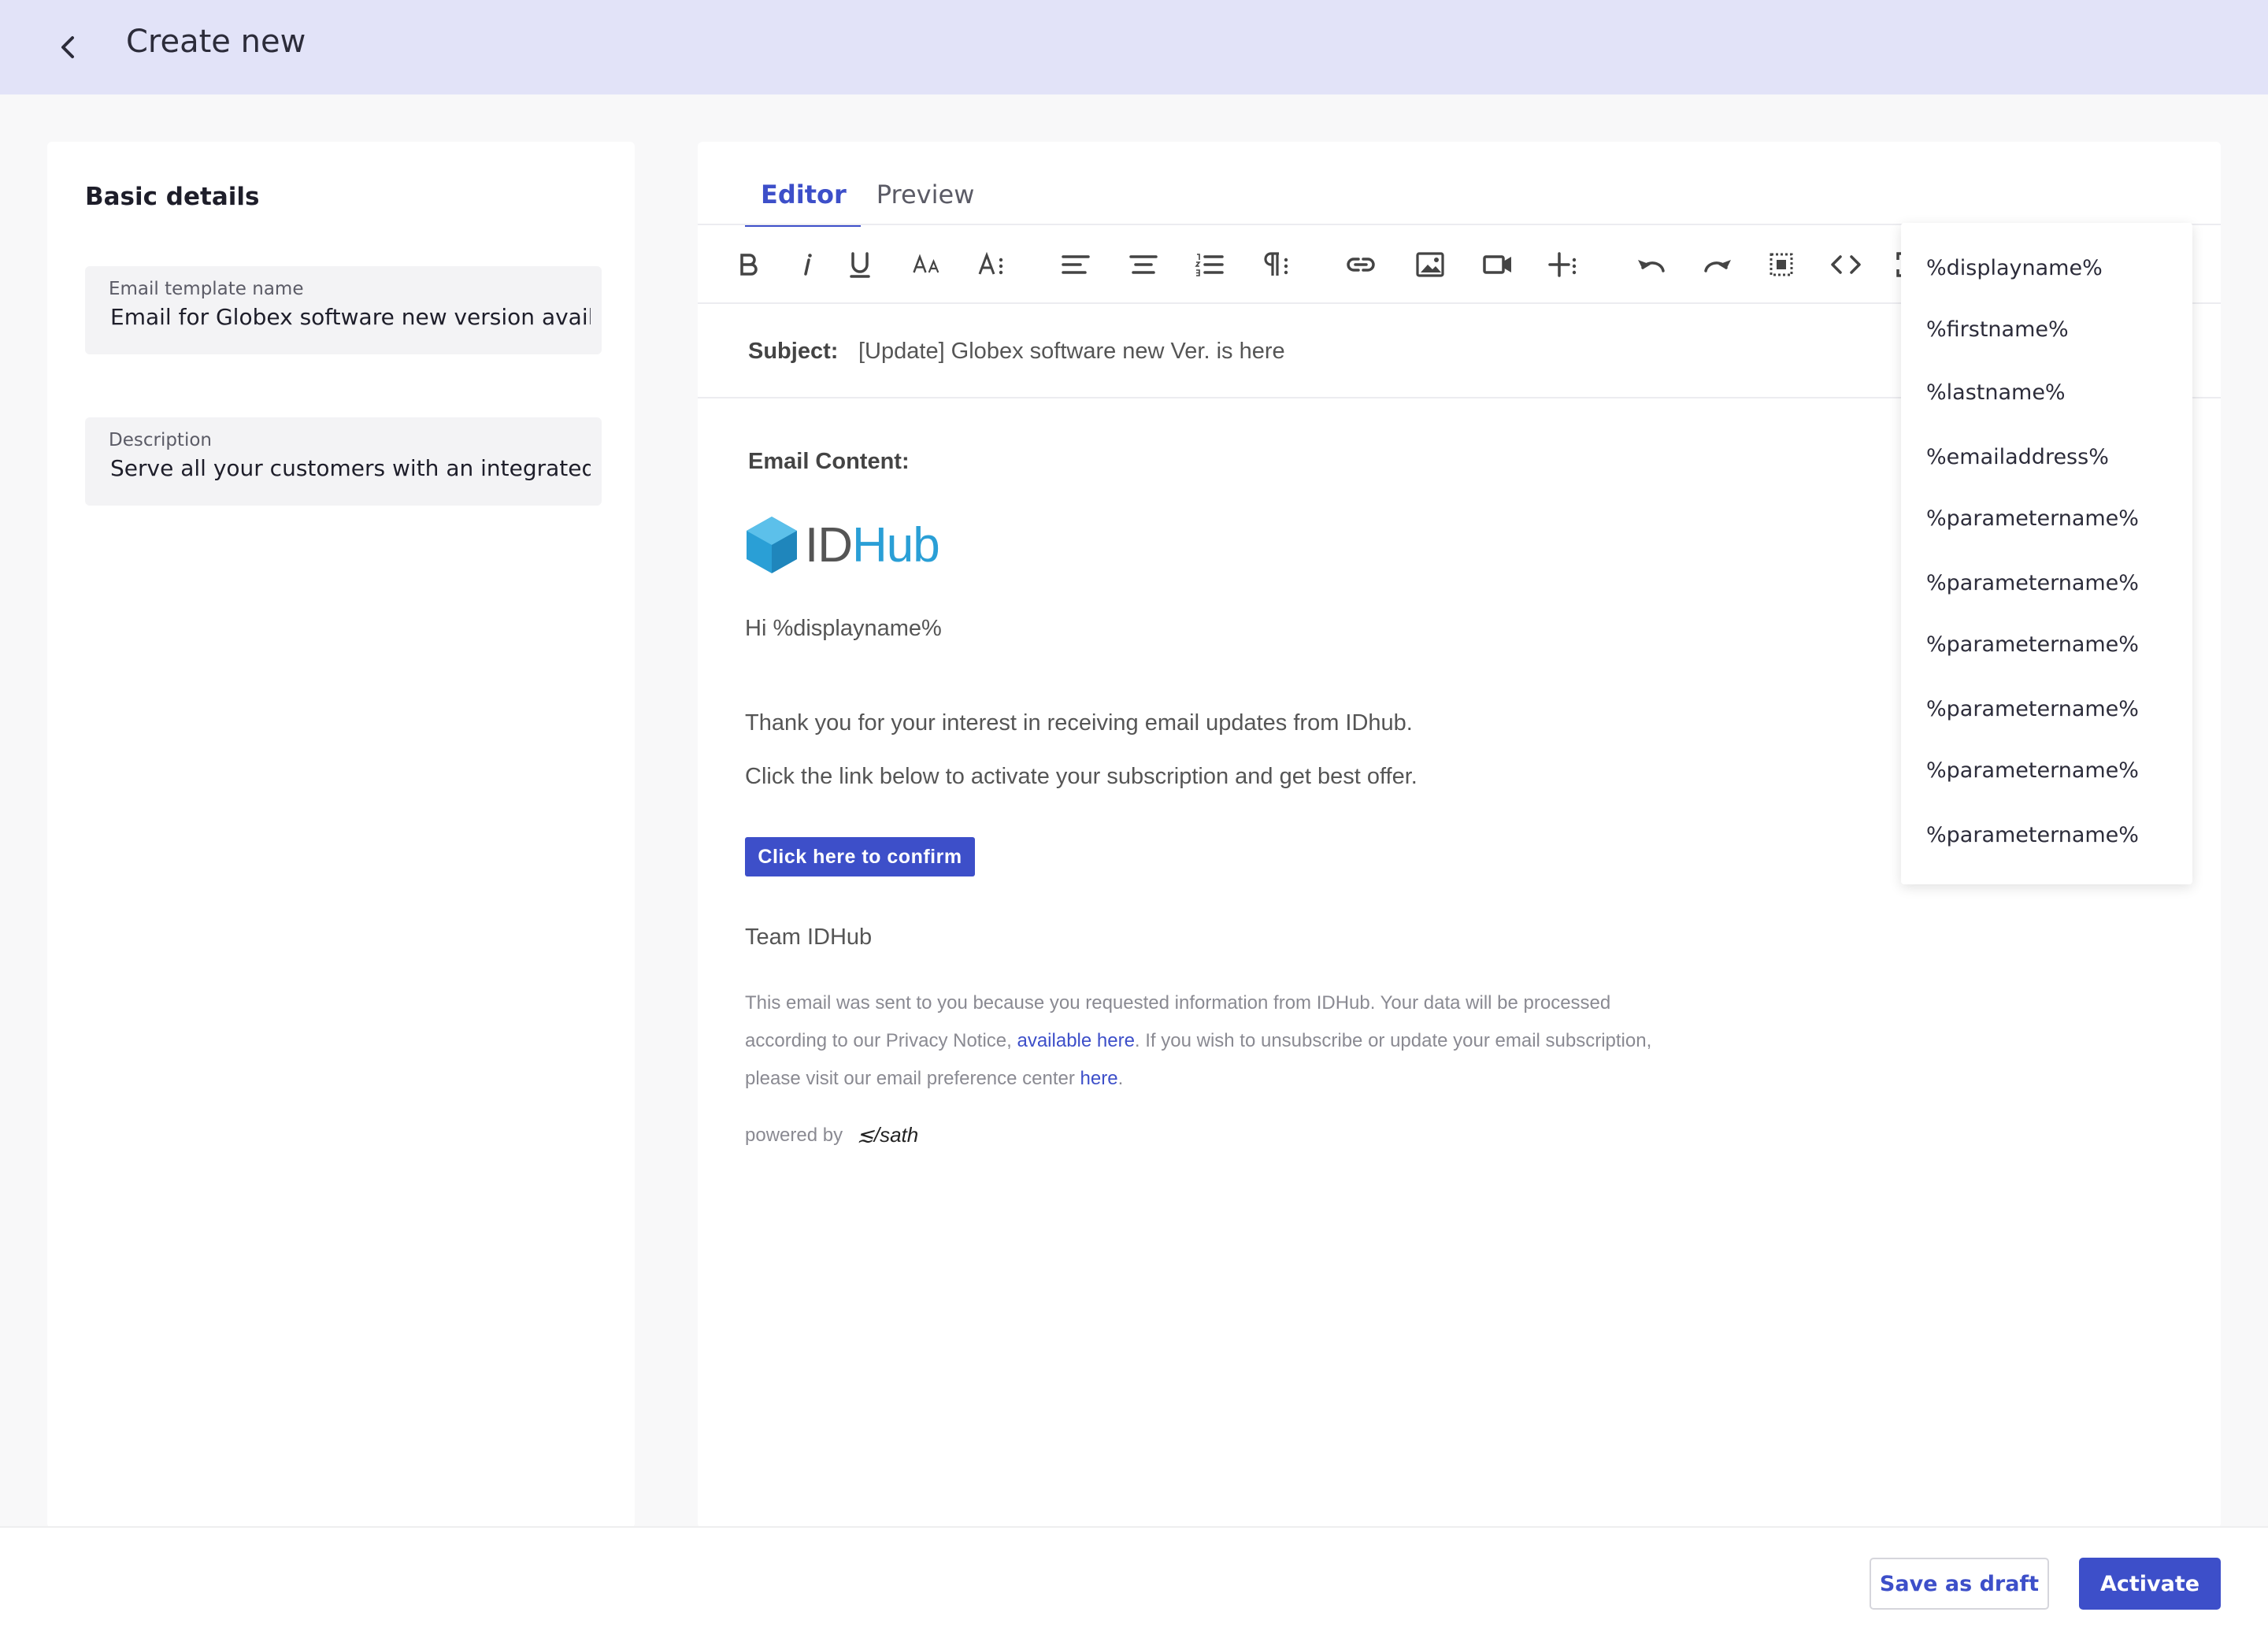 This screenshot has height=1638, width=2268. I want to click on underline-icon, so click(859, 264).